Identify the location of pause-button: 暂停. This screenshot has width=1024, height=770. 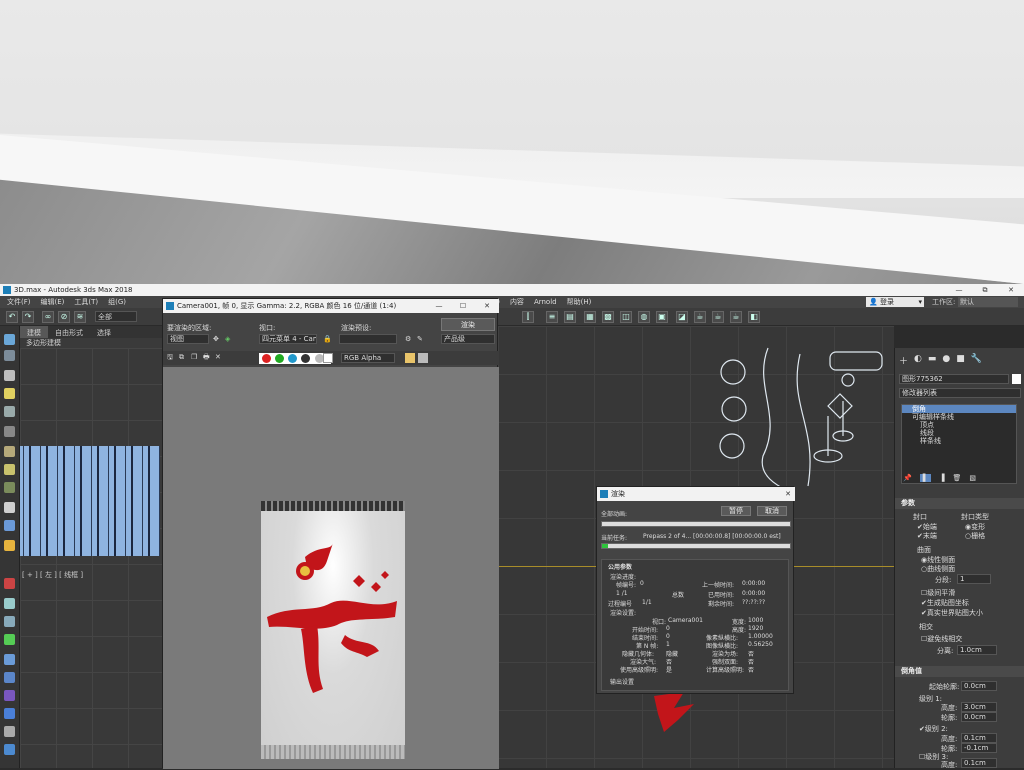
(736, 511).